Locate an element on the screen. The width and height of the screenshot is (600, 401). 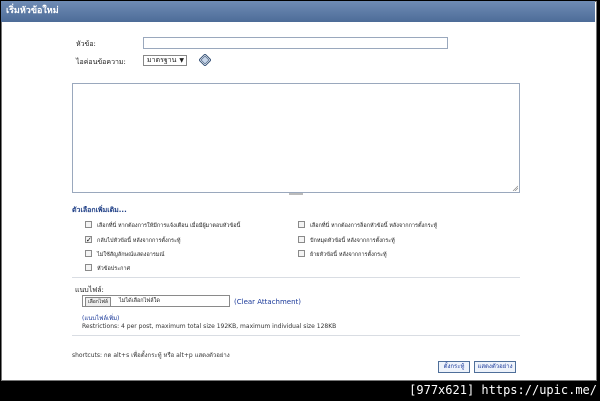
submit-button: ตั้งกระทู้ is located at coordinates (454, 367).